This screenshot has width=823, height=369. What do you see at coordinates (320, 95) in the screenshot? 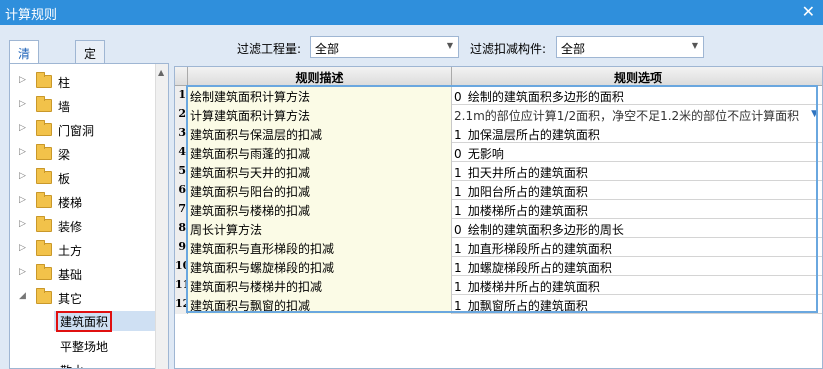
I see `rule-description: 绘制建筑面积计算方法` at bounding box center [320, 95].